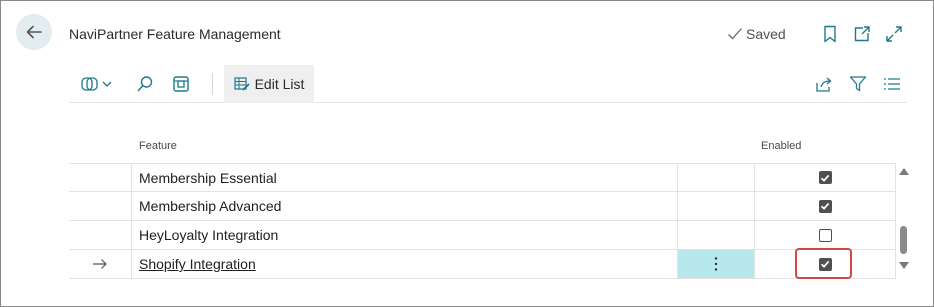 The image size is (934, 307). I want to click on save-status-label: Saved, so click(766, 34).